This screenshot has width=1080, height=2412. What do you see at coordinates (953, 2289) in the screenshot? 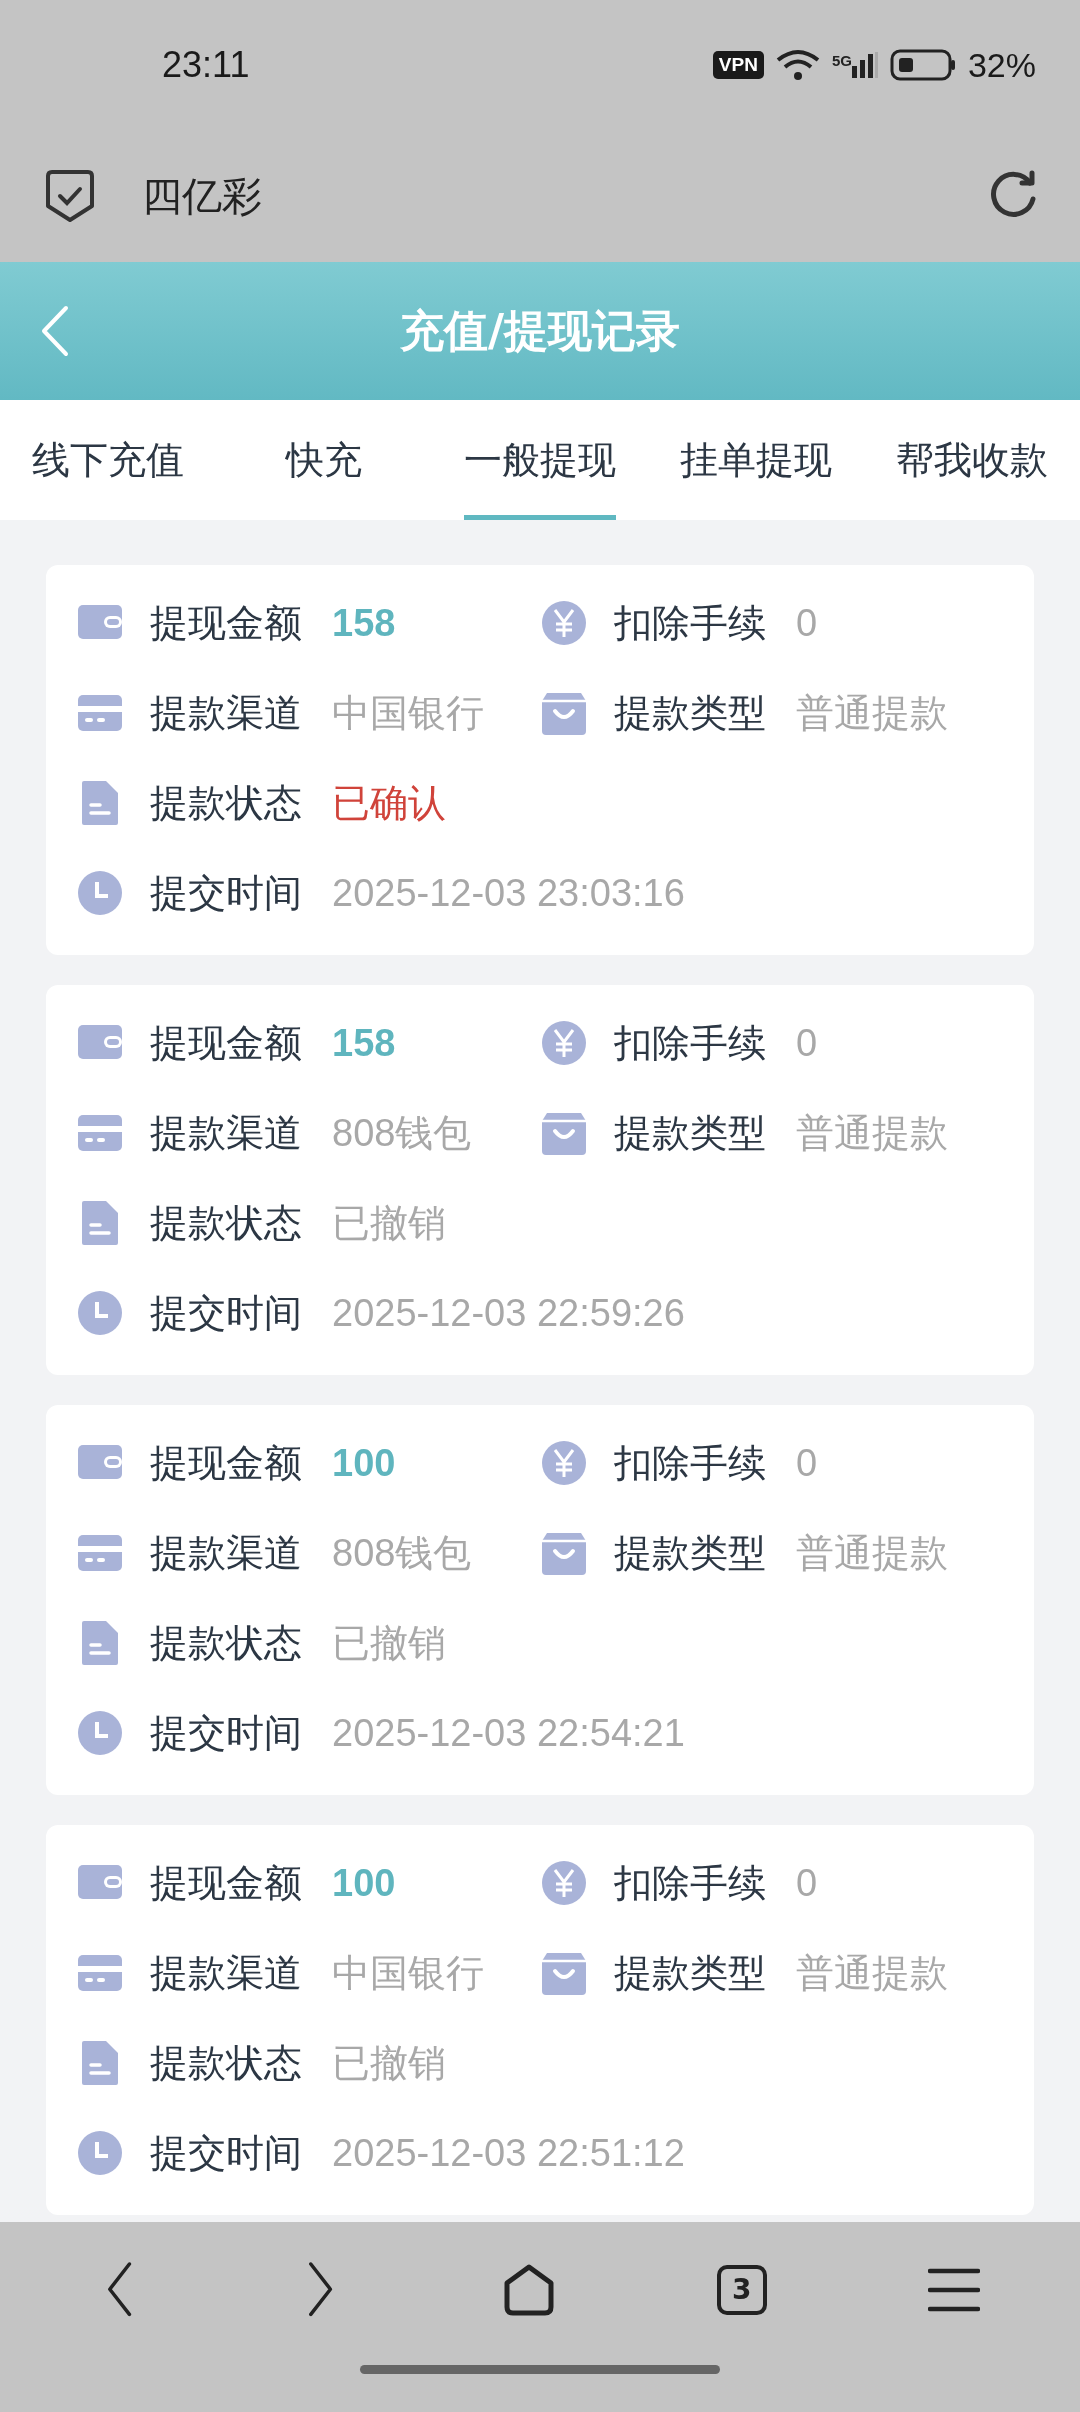
I see `menu-icon` at bounding box center [953, 2289].